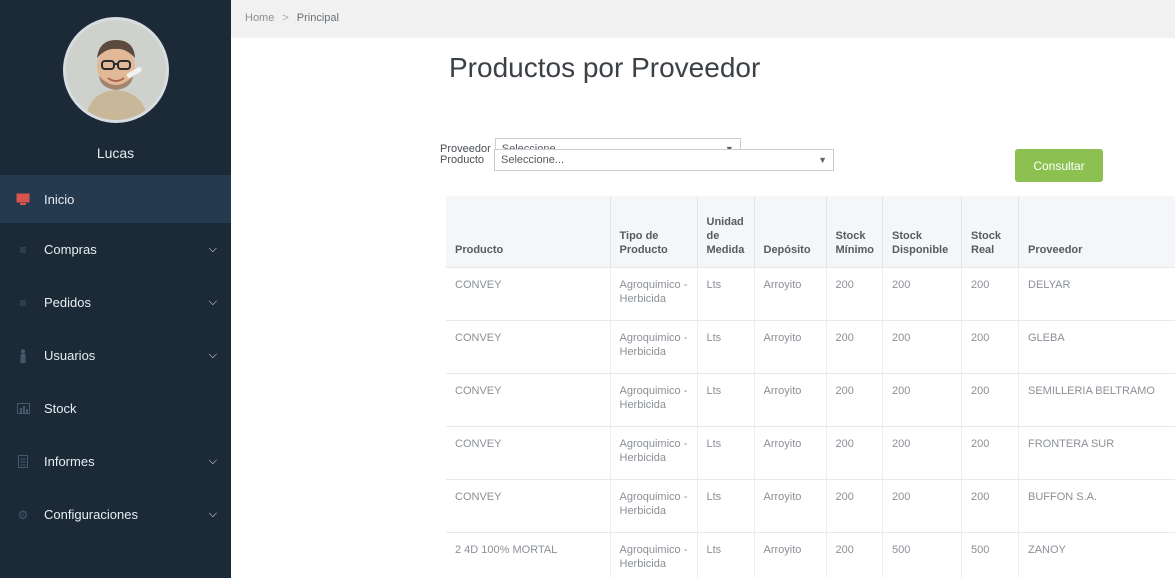 The image size is (1175, 578). Describe the element at coordinates (726, 231) in the screenshot. I see `column-header-unidad: Unidad de Medida` at that location.